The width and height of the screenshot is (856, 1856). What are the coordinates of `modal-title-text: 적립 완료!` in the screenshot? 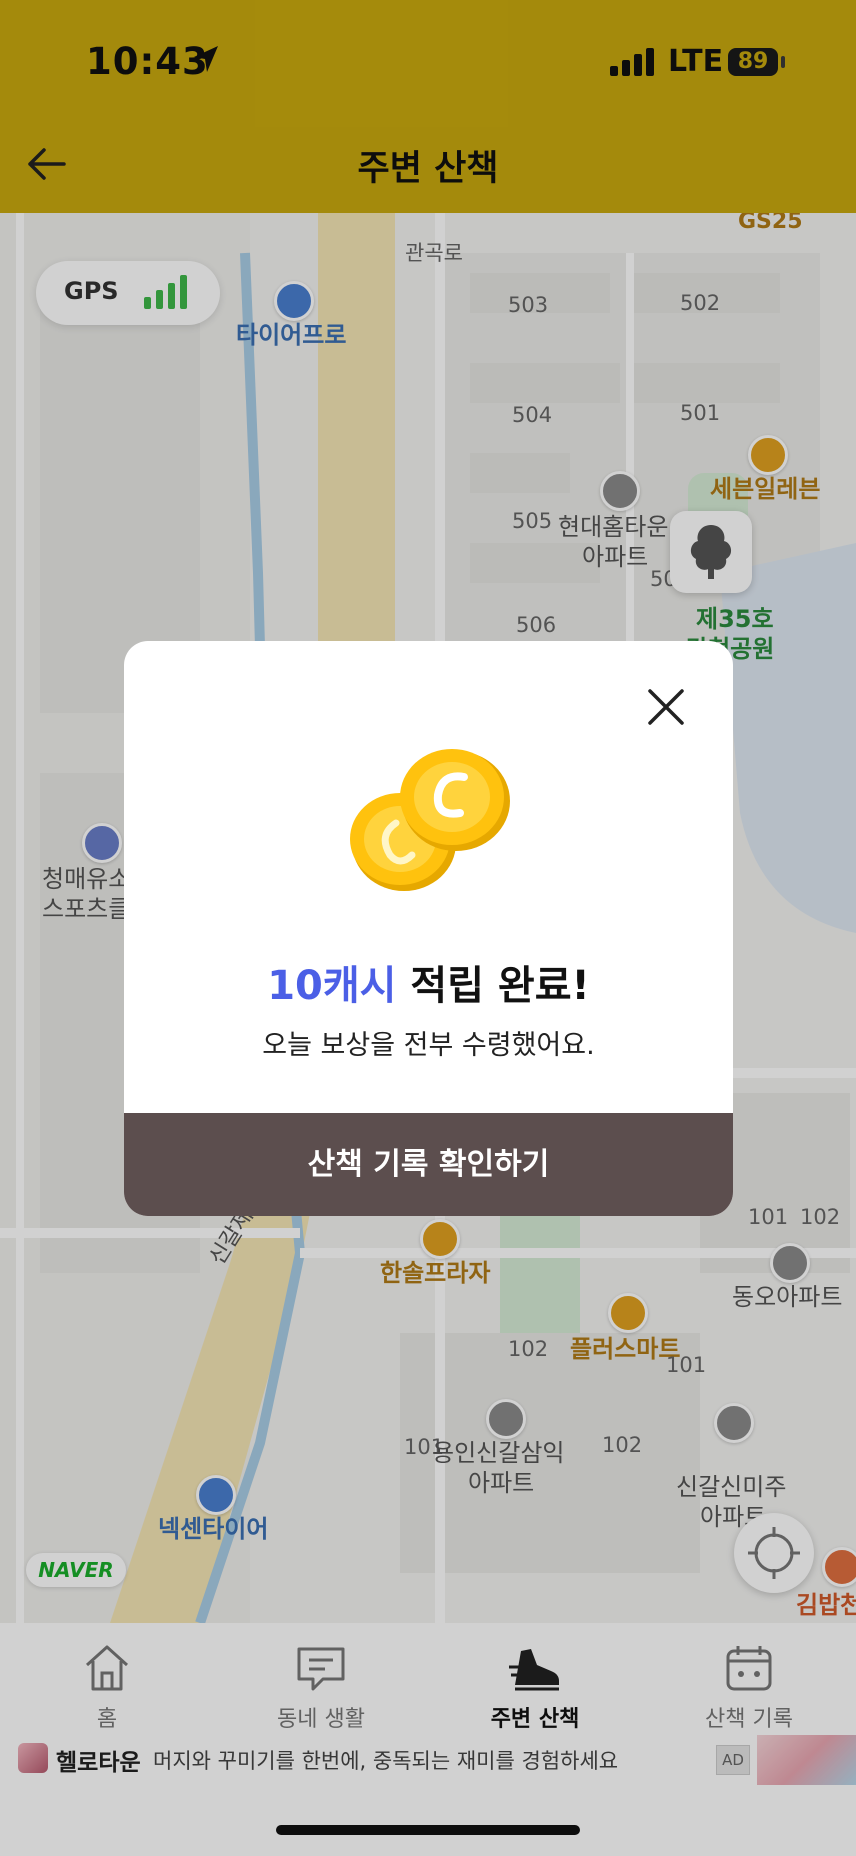 It's located at (493, 986).